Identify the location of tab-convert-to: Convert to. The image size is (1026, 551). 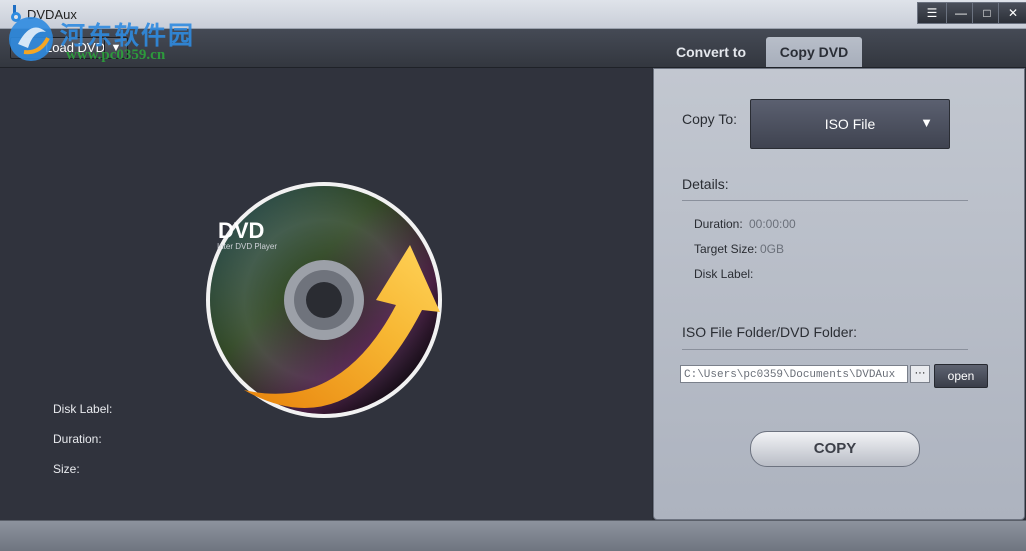
(711, 52).